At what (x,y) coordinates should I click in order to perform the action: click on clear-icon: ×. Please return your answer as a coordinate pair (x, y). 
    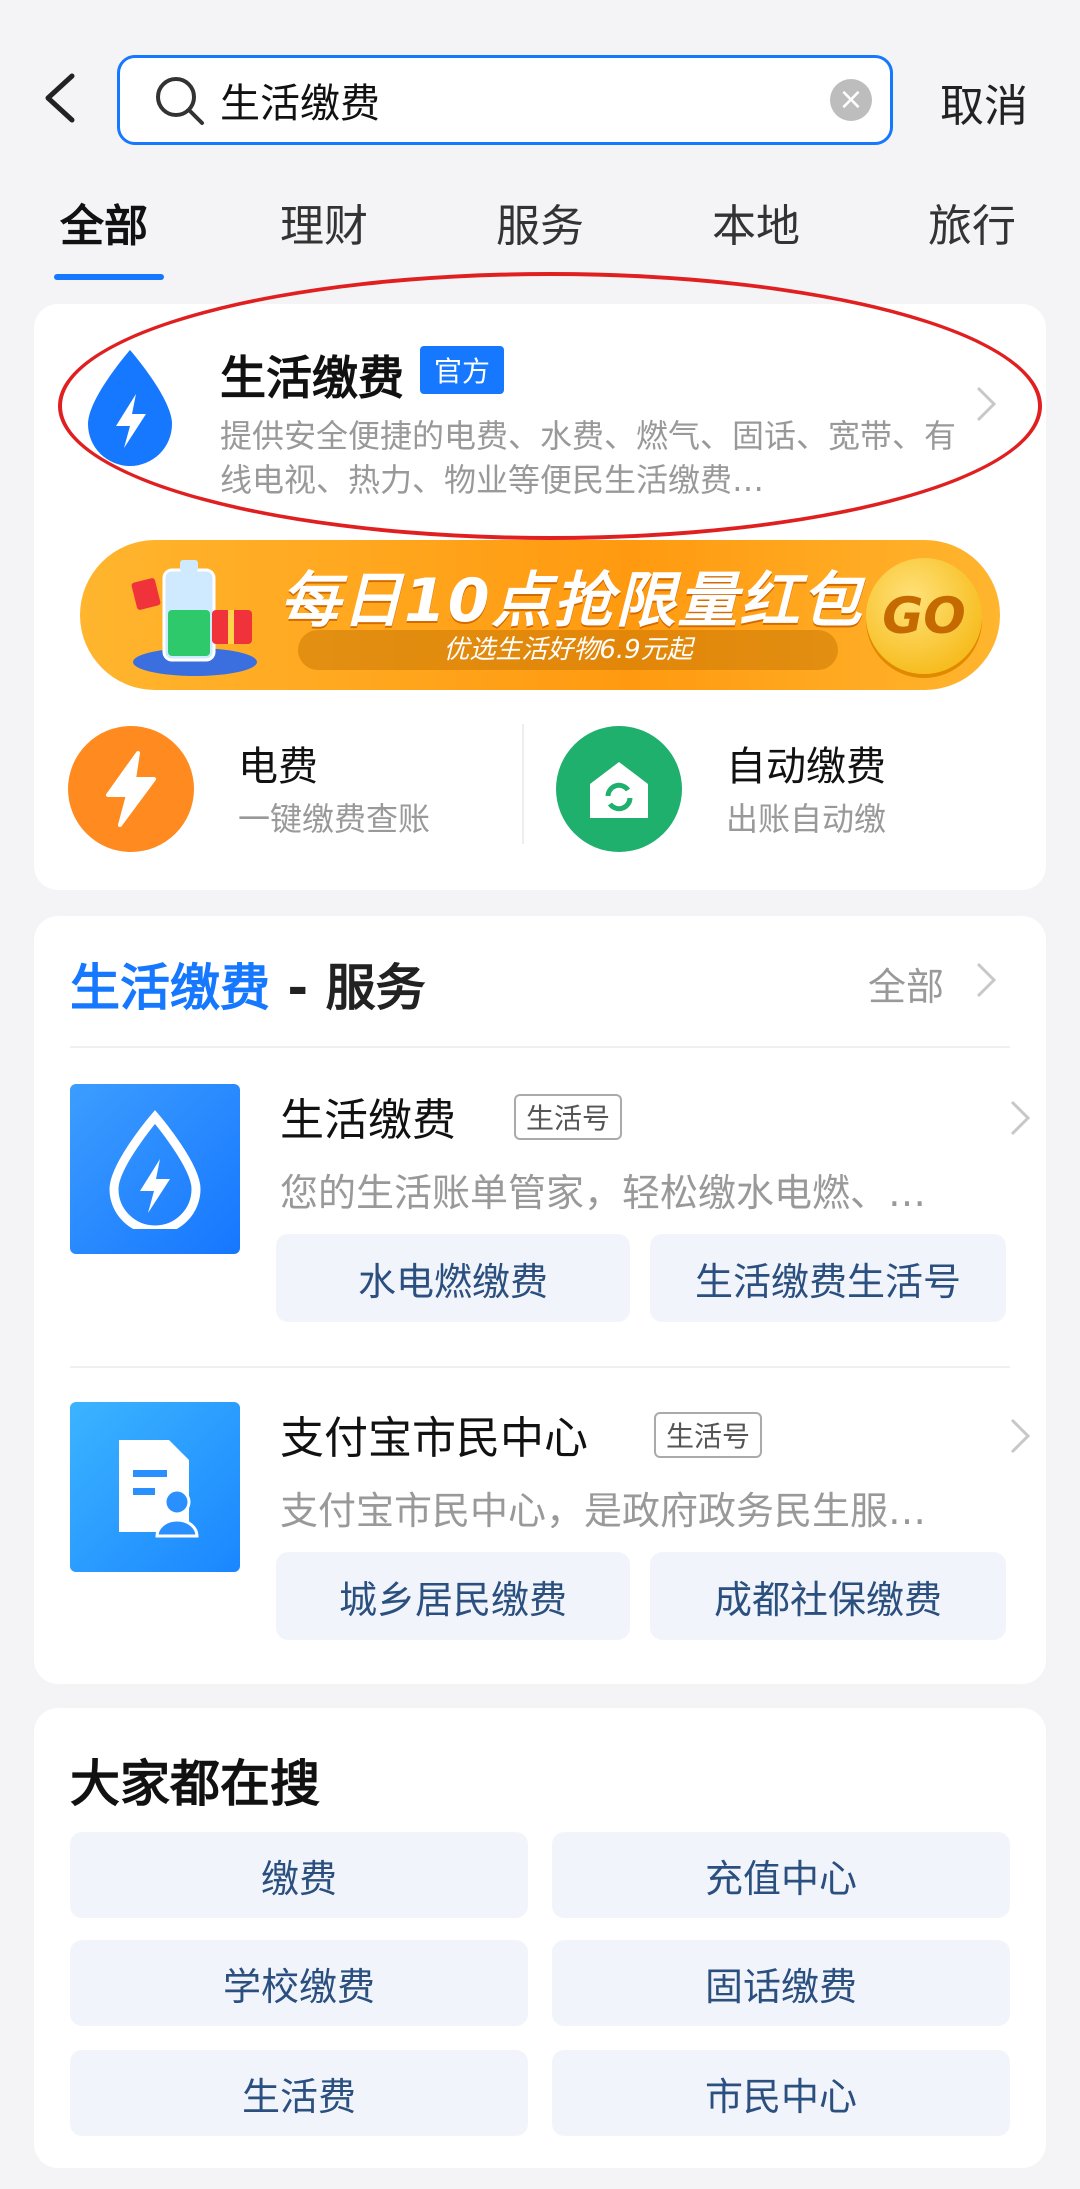
    Looking at the image, I should click on (851, 100).